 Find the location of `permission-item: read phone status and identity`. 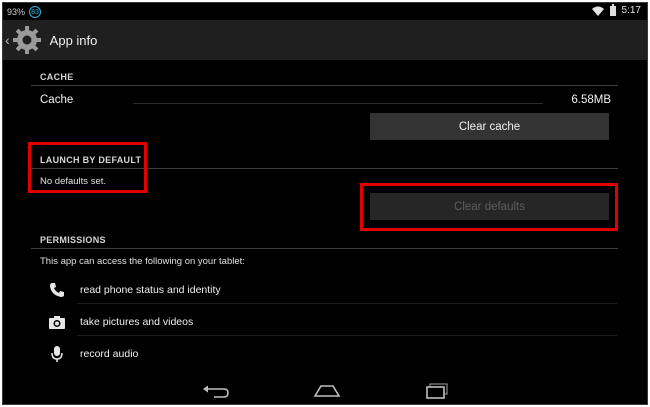

permission-item: read phone status and identity is located at coordinates (134, 290).